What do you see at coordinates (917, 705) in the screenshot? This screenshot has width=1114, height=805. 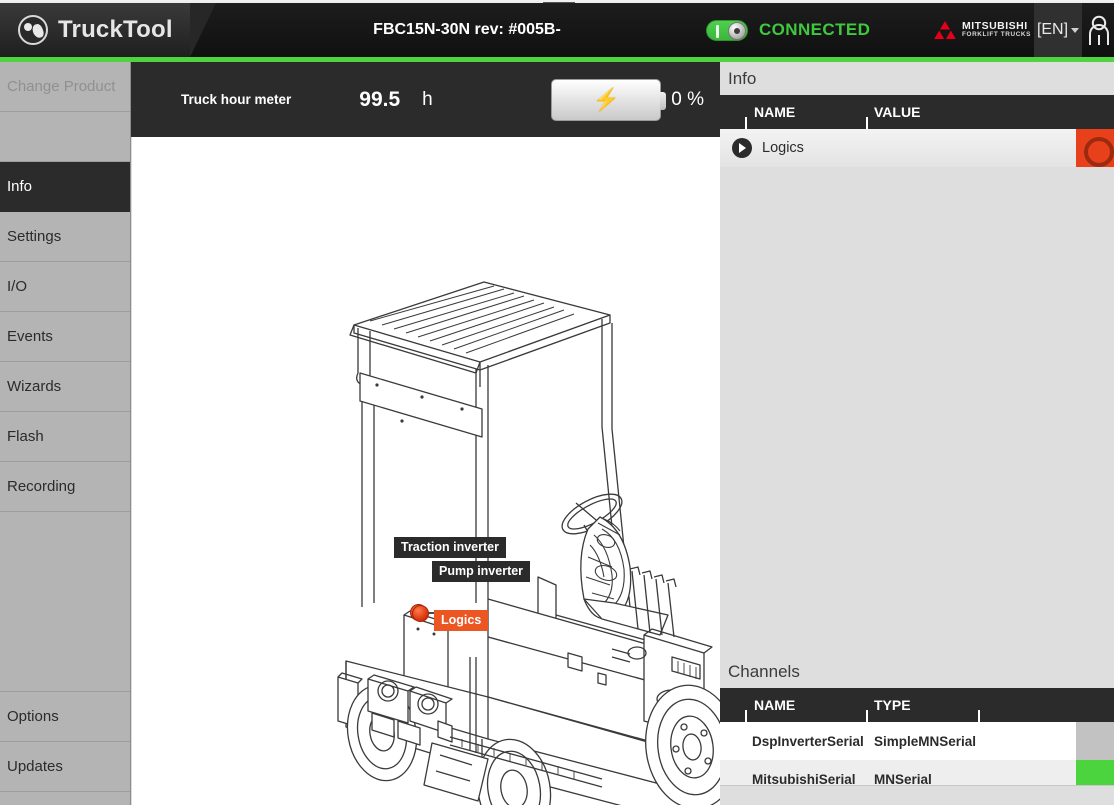 I see `channels-table-header: NAME TYPE` at bounding box center [917, 705].